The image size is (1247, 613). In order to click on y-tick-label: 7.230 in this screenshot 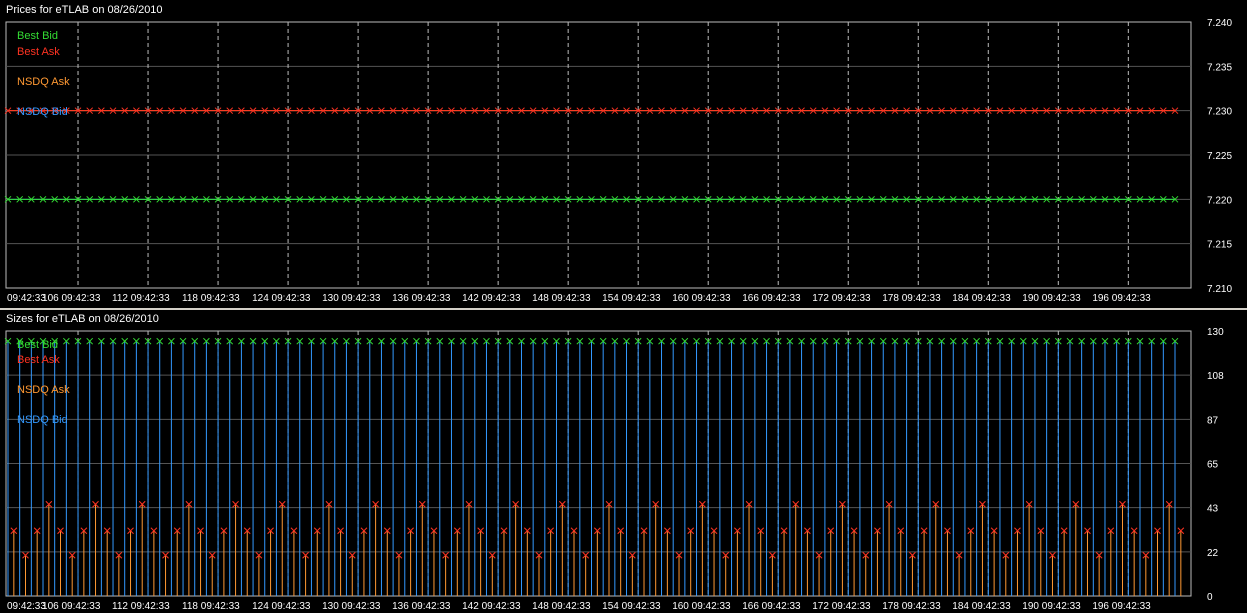, I will do `click(1219, 112)`.